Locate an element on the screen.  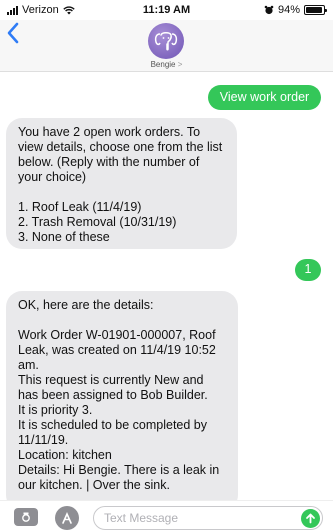
camera-icon is located at coordinates (26, 517).